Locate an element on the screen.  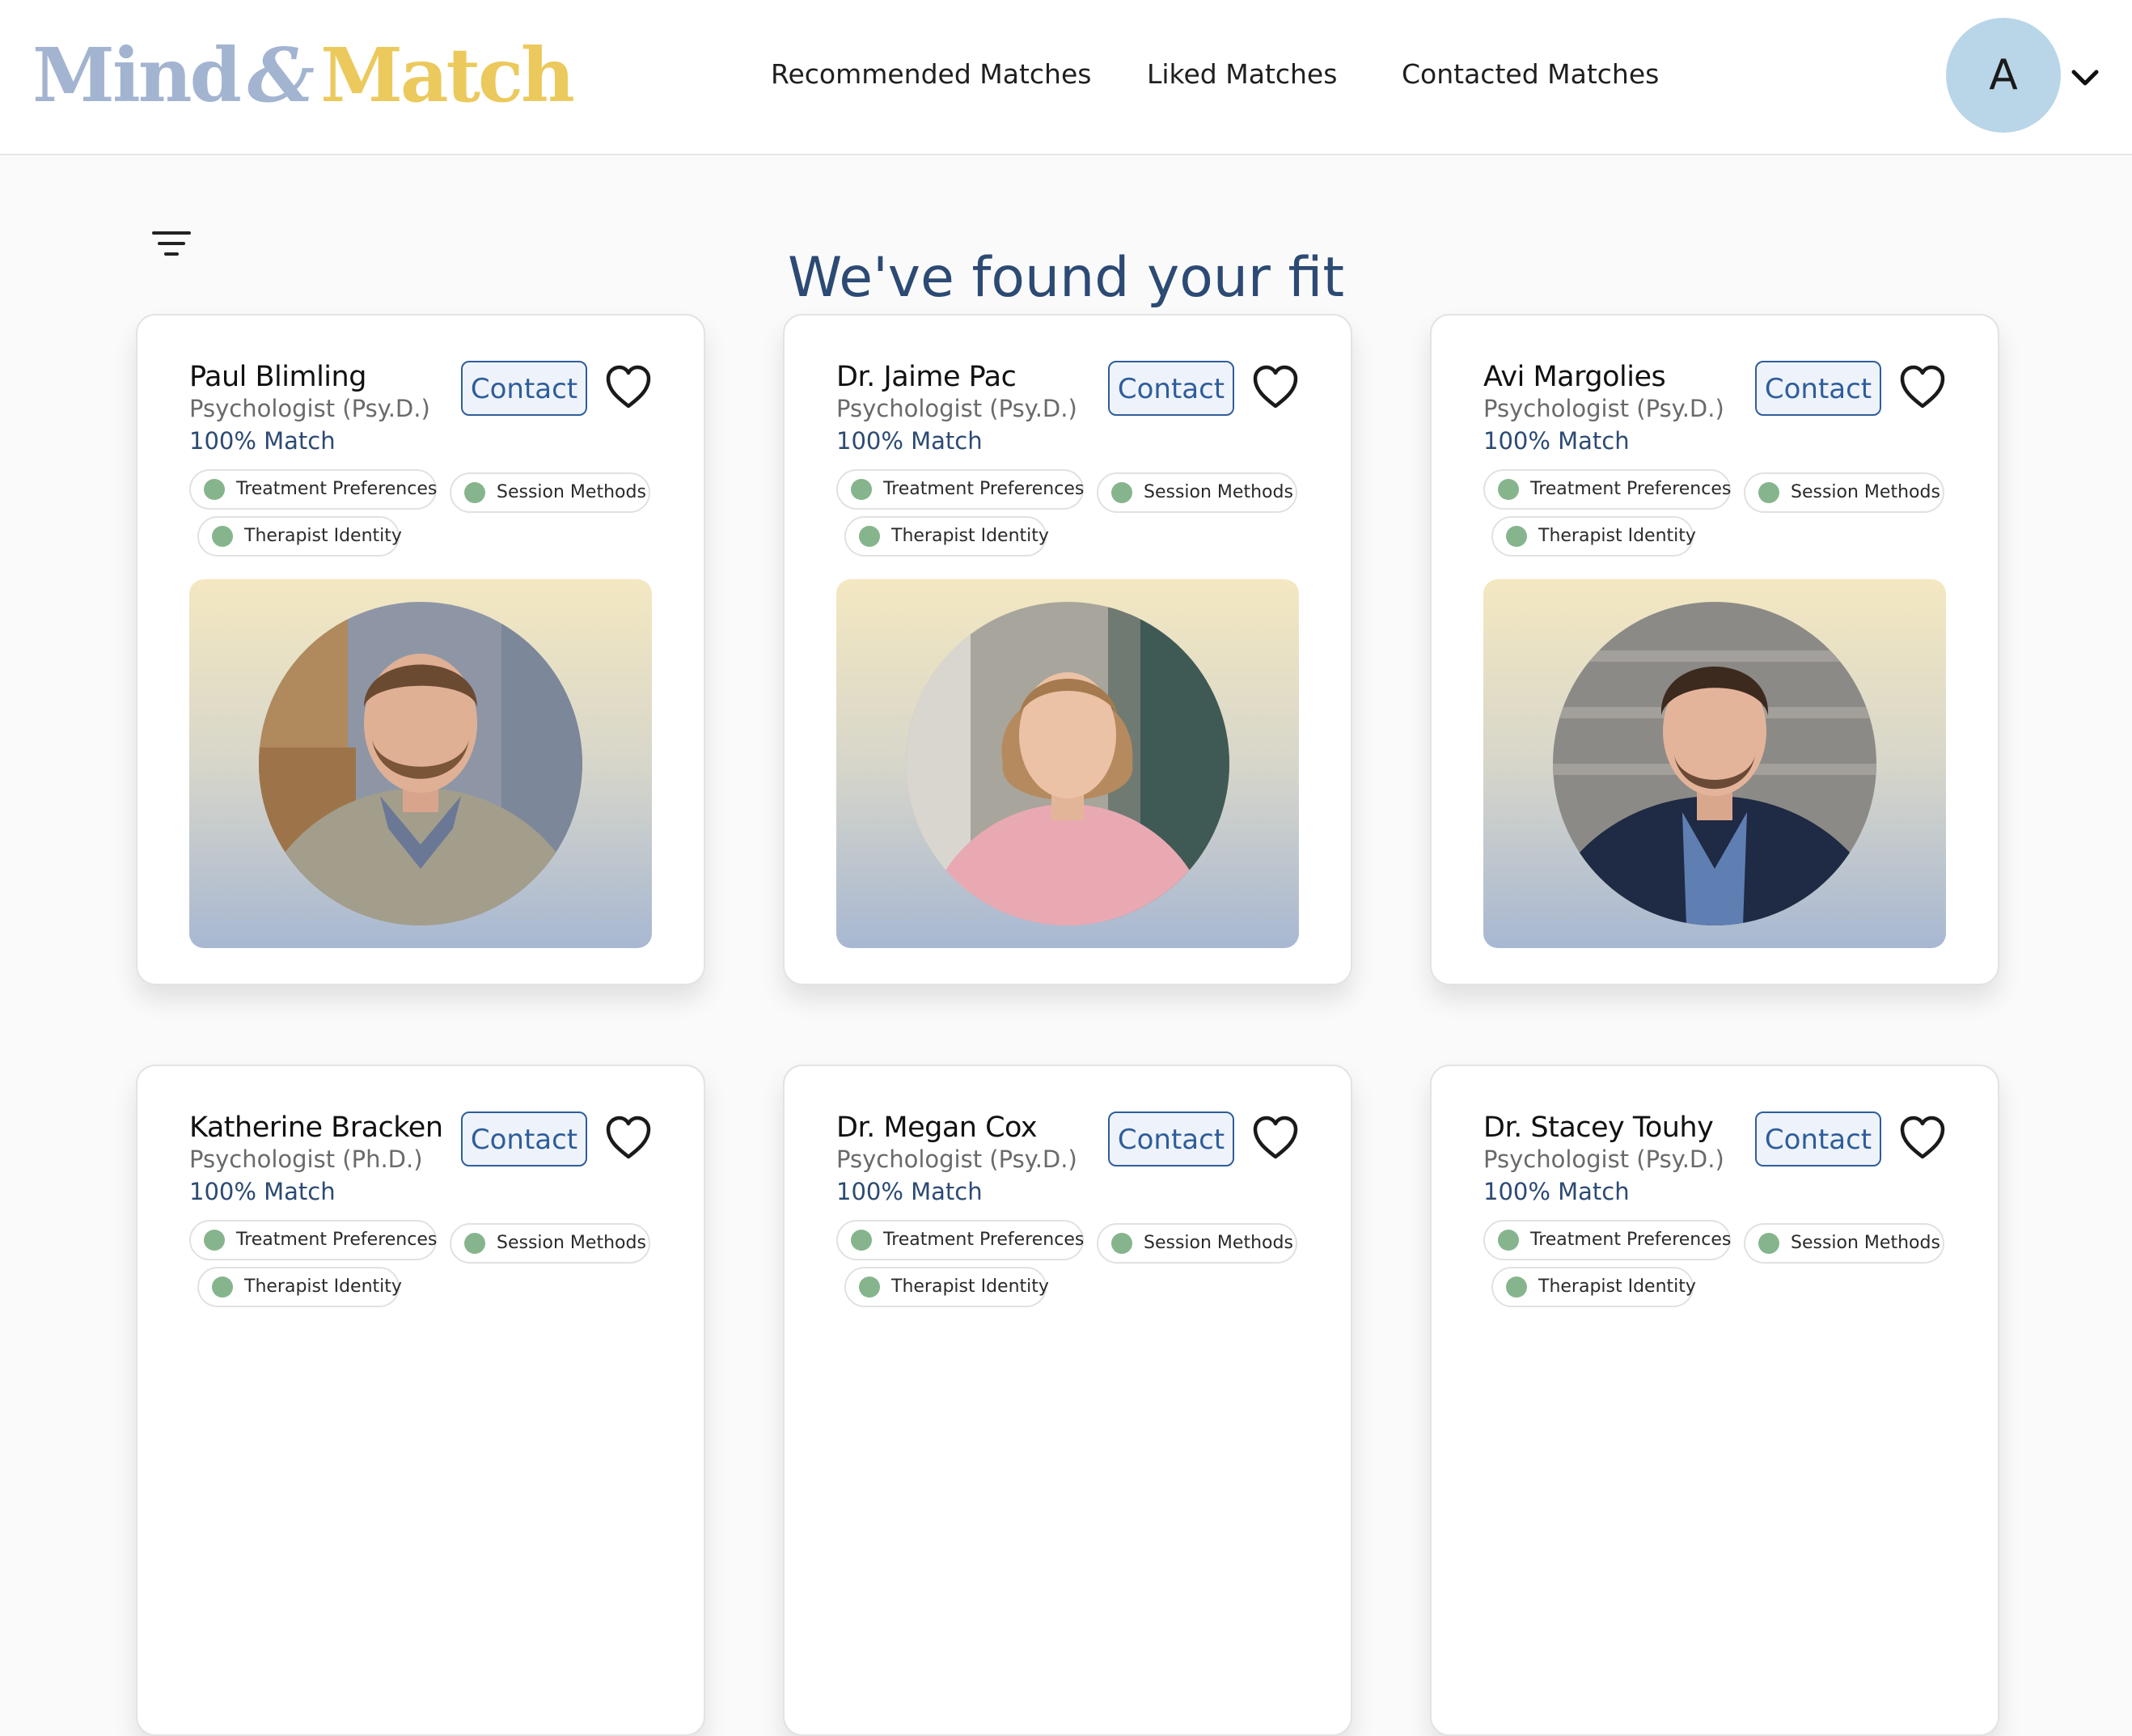
logo-word-mind: Mind is located at coordinates (137, 75).